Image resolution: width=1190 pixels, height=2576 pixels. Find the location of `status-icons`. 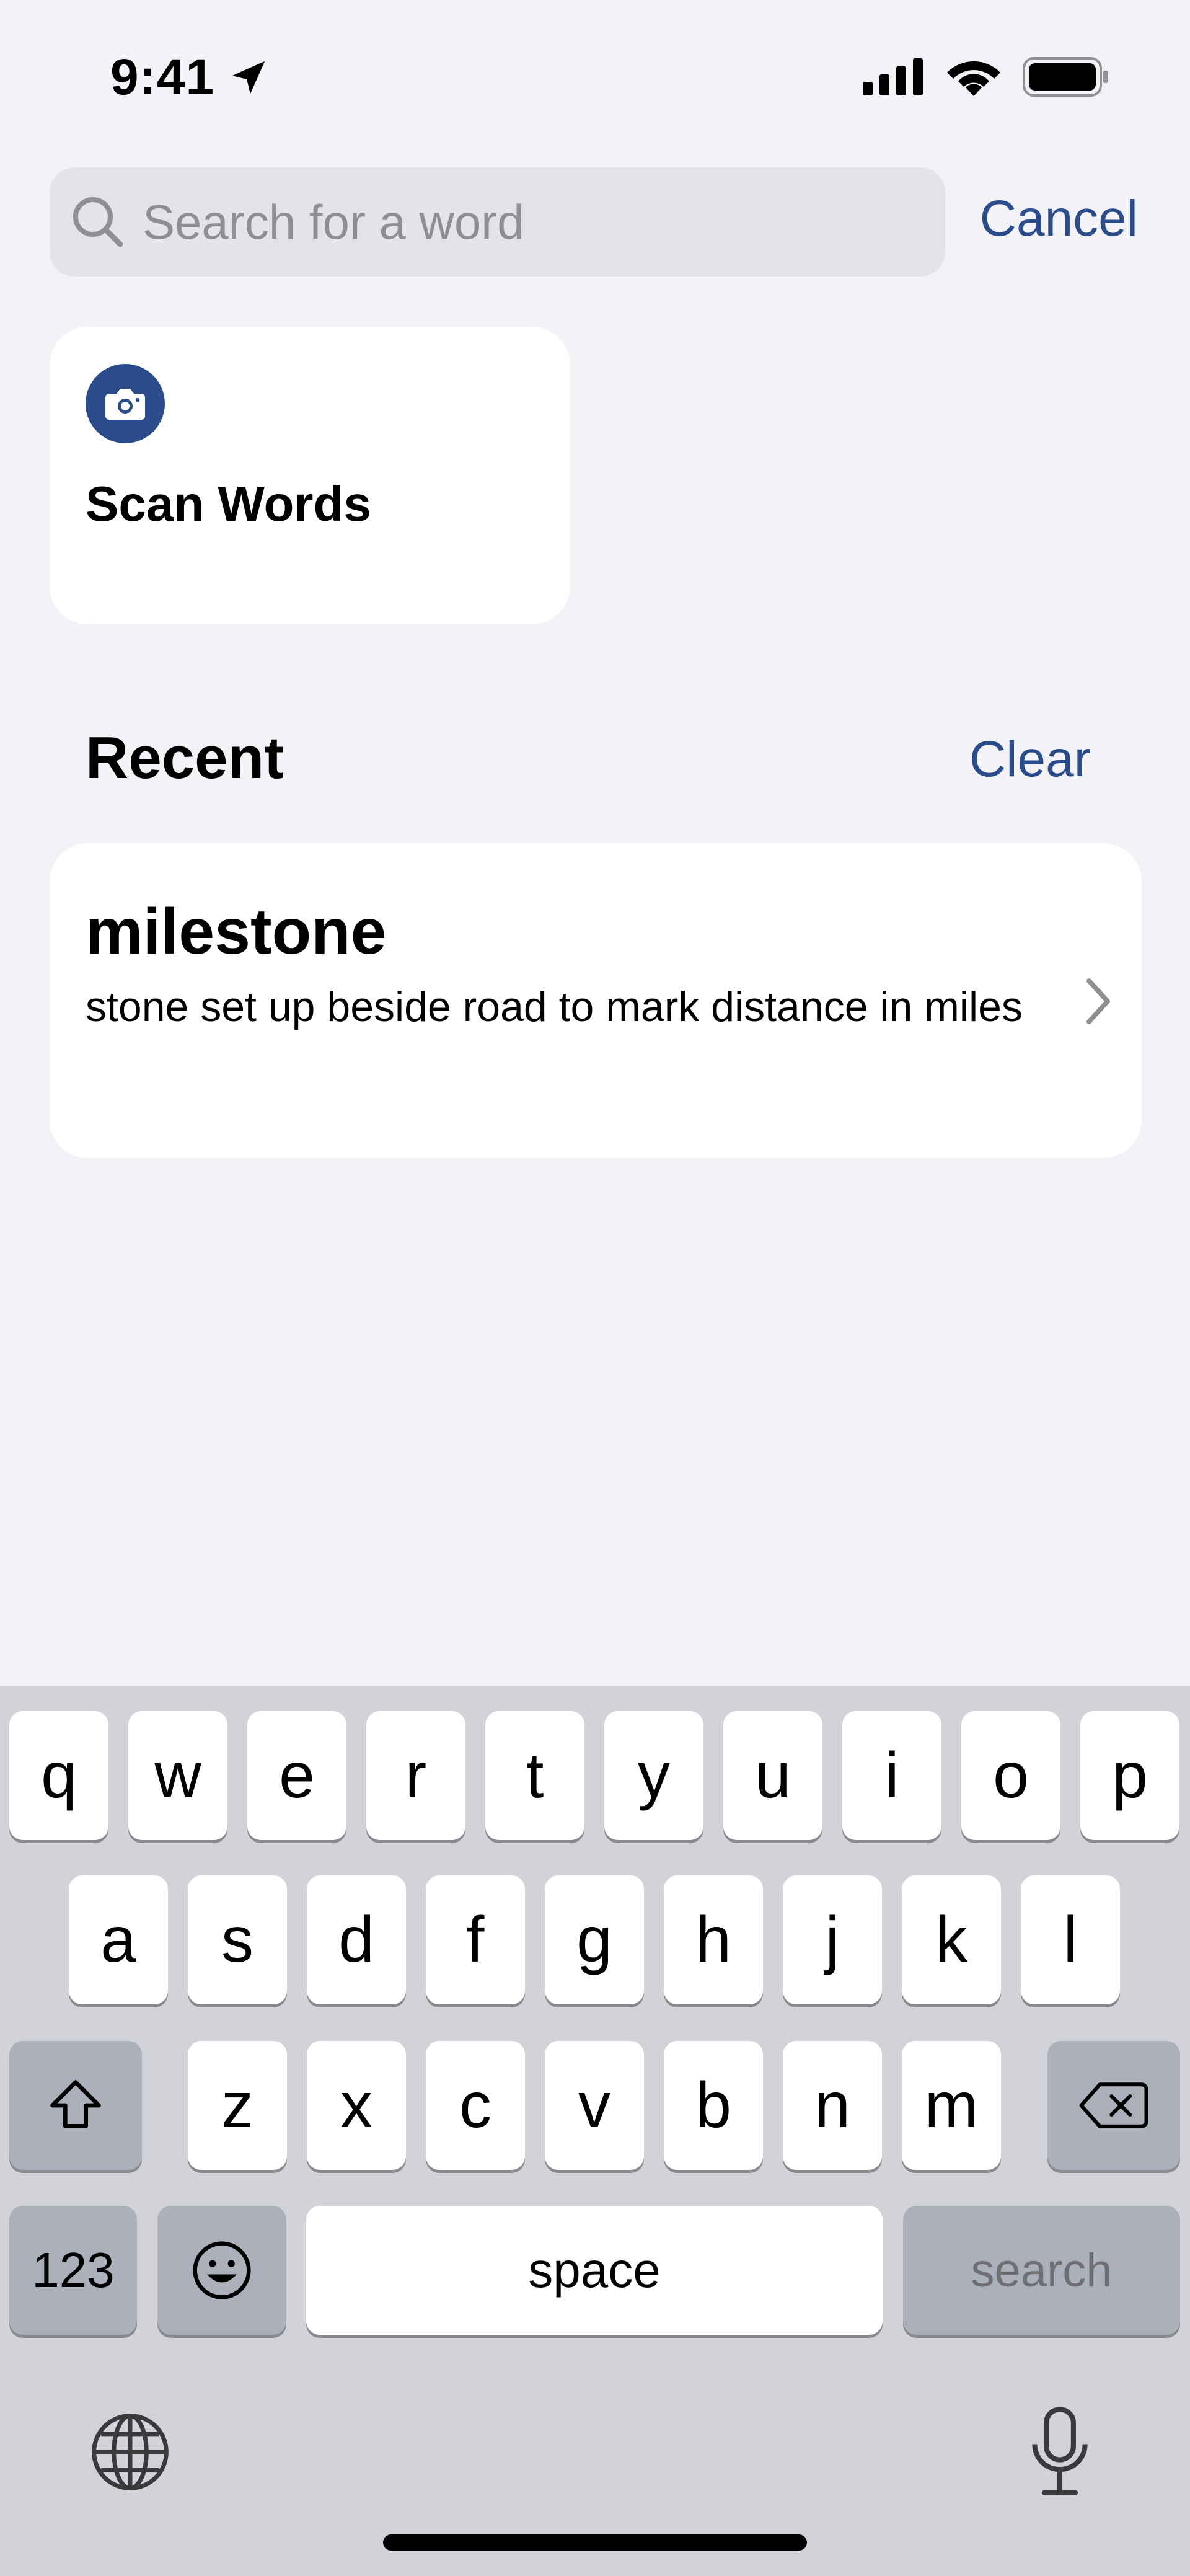

status-icons is located at coordinates (986, 77).